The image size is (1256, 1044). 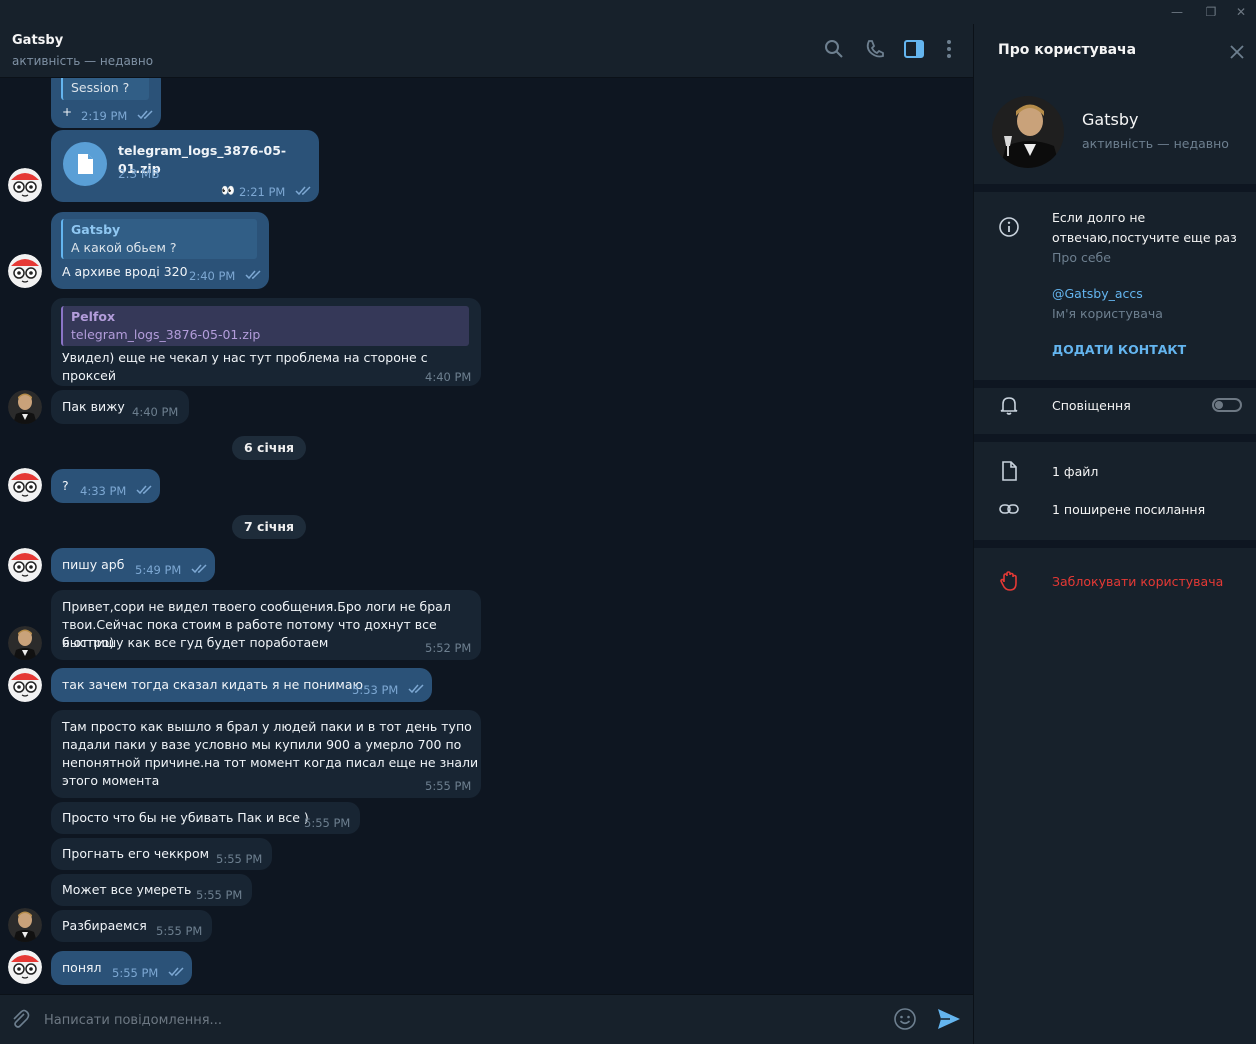 I want to click on quote-text: А какой обьем ?, so click(x=124, y=247).